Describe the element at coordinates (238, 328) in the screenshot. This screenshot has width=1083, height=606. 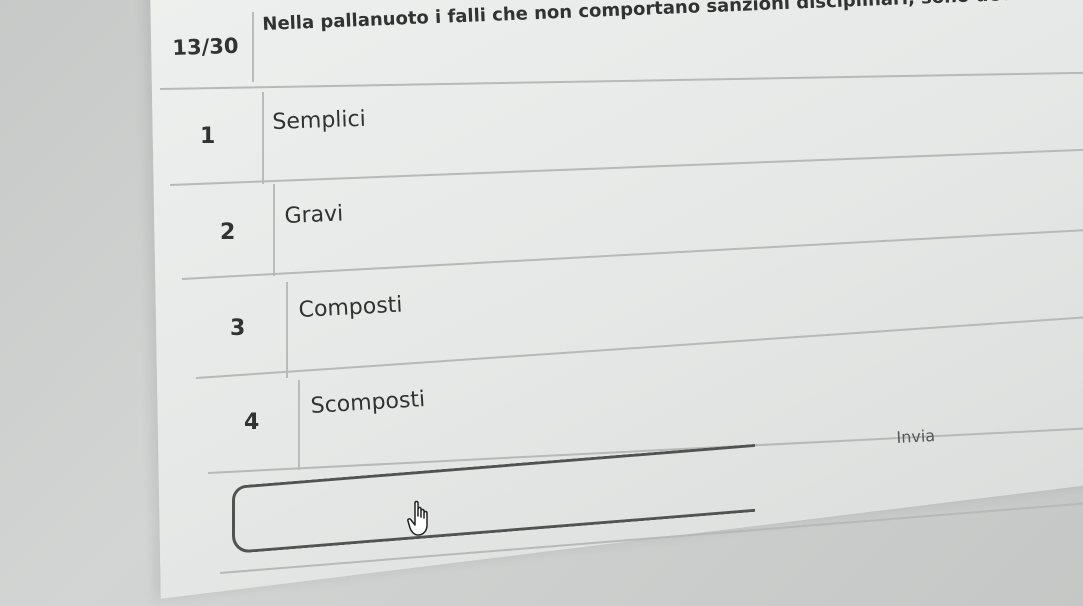
I see `option-number-3: 3` at that location.